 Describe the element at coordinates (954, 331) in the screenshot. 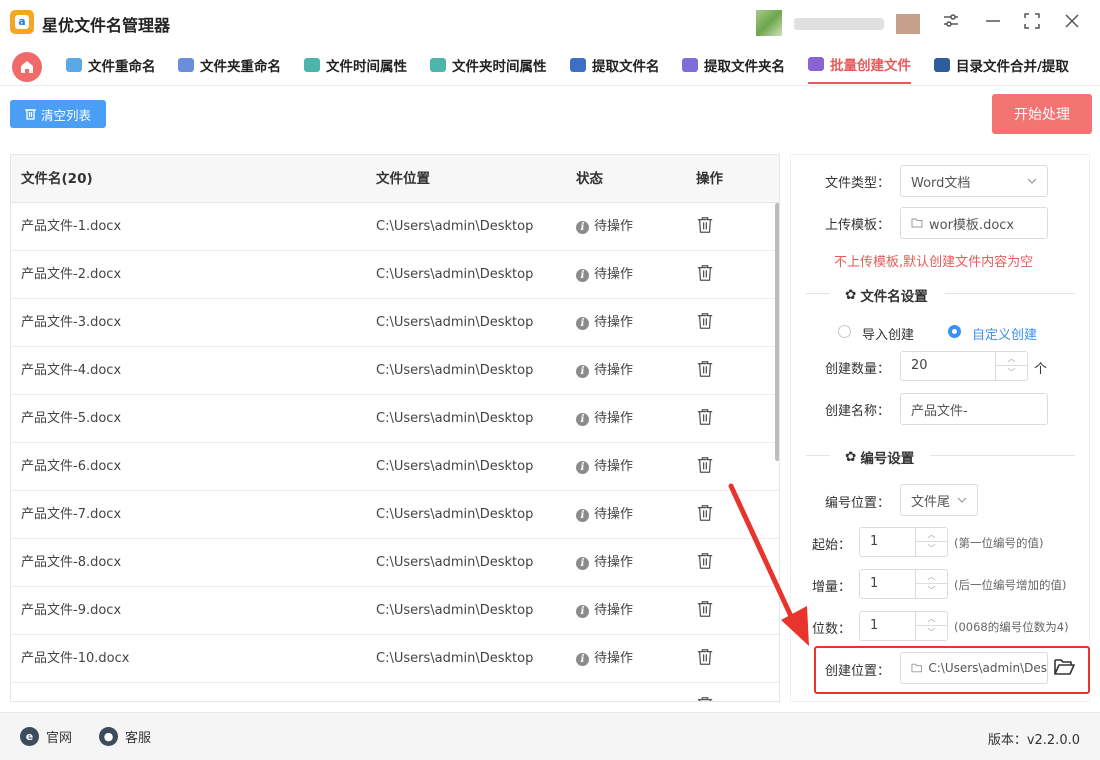

I see `radio-custom-create` at that location.